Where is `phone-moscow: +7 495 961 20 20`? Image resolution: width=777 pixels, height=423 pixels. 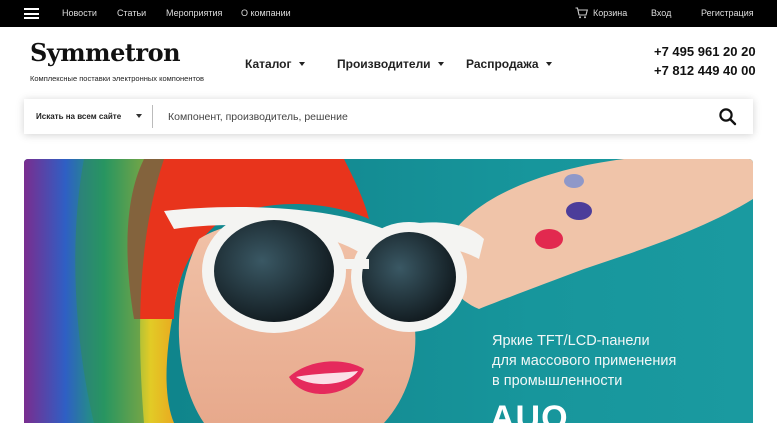
phone-moscow: +7 495 961 20 20 is located at coordinates (705, 51).